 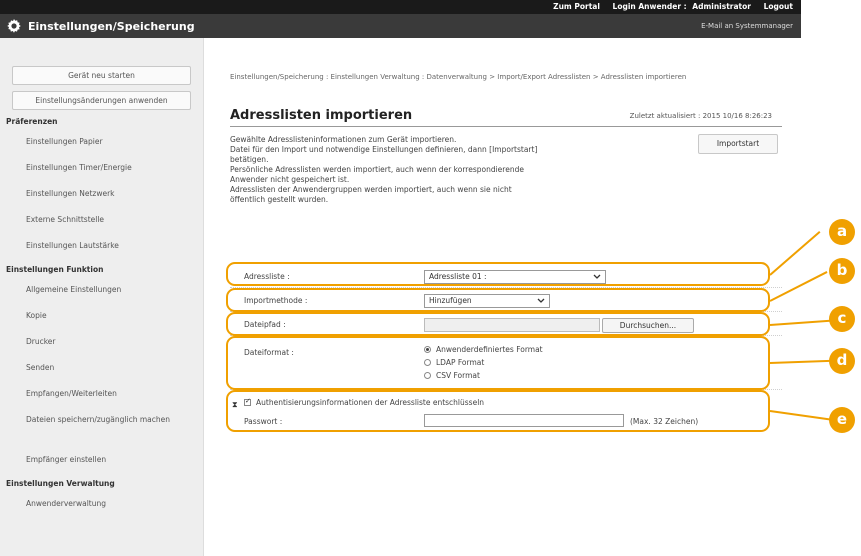 I want to click on user-name: Administrator, so click(x=721, y=6).